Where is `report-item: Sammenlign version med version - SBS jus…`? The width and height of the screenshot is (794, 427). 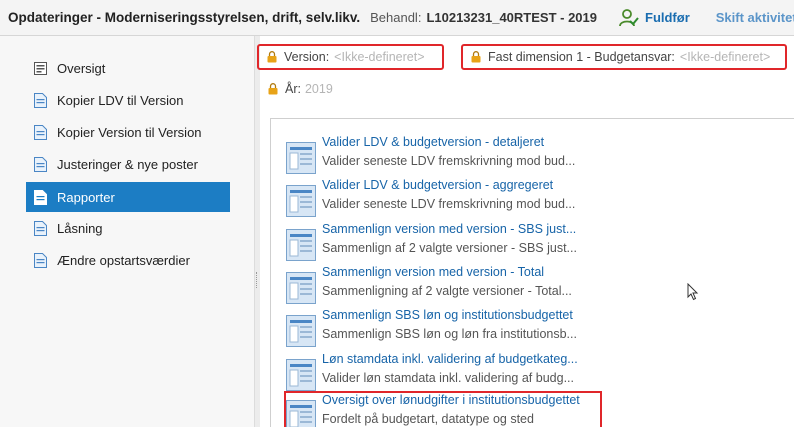
report-item: Sammenlign version med version - SBS jus… is located at coordinates (436, 242).